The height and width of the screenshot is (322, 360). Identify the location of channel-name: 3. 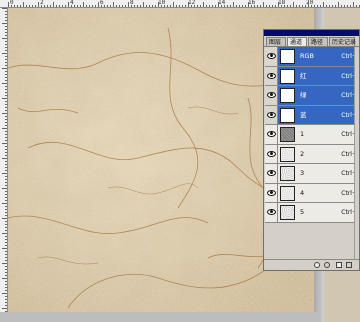
(302, 173).